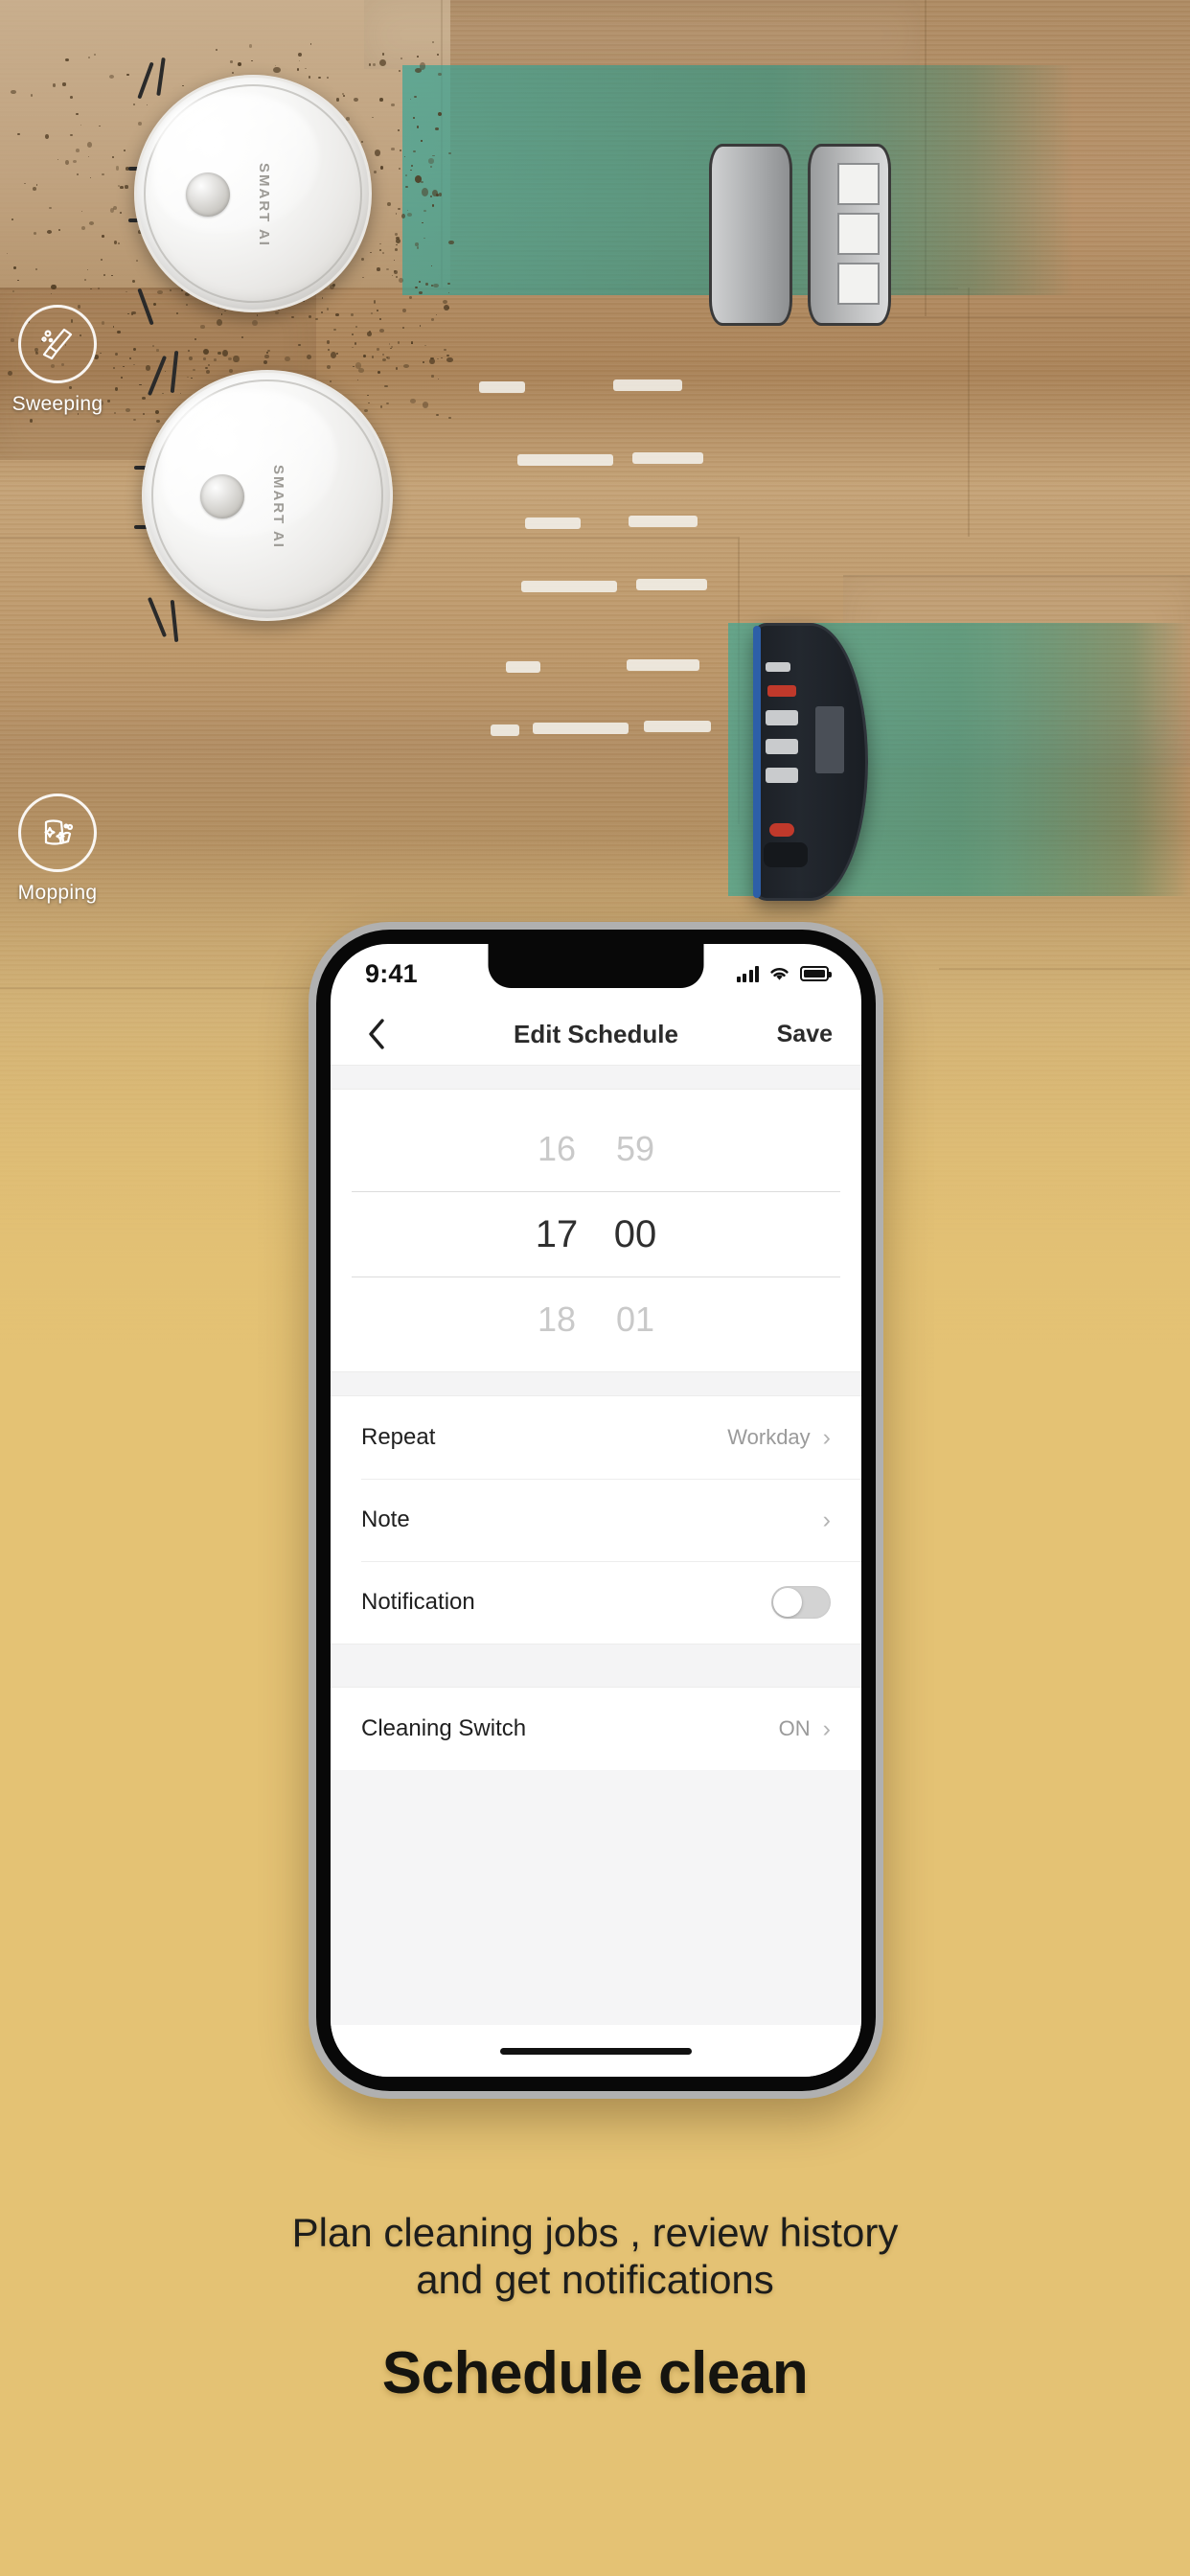 This screenshot has height=2576, width=1190. What do you see at coordinates (810, 762) in the screenshot?
I see `robot-underside` at bounding box center [810, 762].